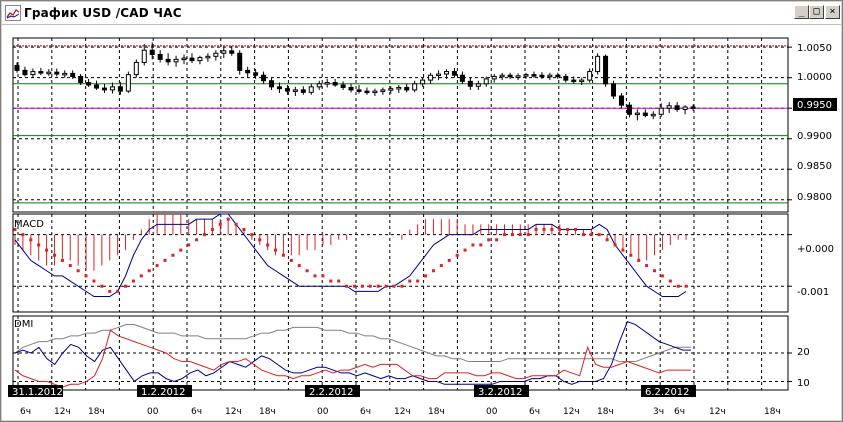 This screenshot has height=422, width=843. What do you see at coordinates (421, 13) in the screenshot?
I see `title-bar: График USD /CAD ЧАС _ □ ×` at bounding box center [421, 13].